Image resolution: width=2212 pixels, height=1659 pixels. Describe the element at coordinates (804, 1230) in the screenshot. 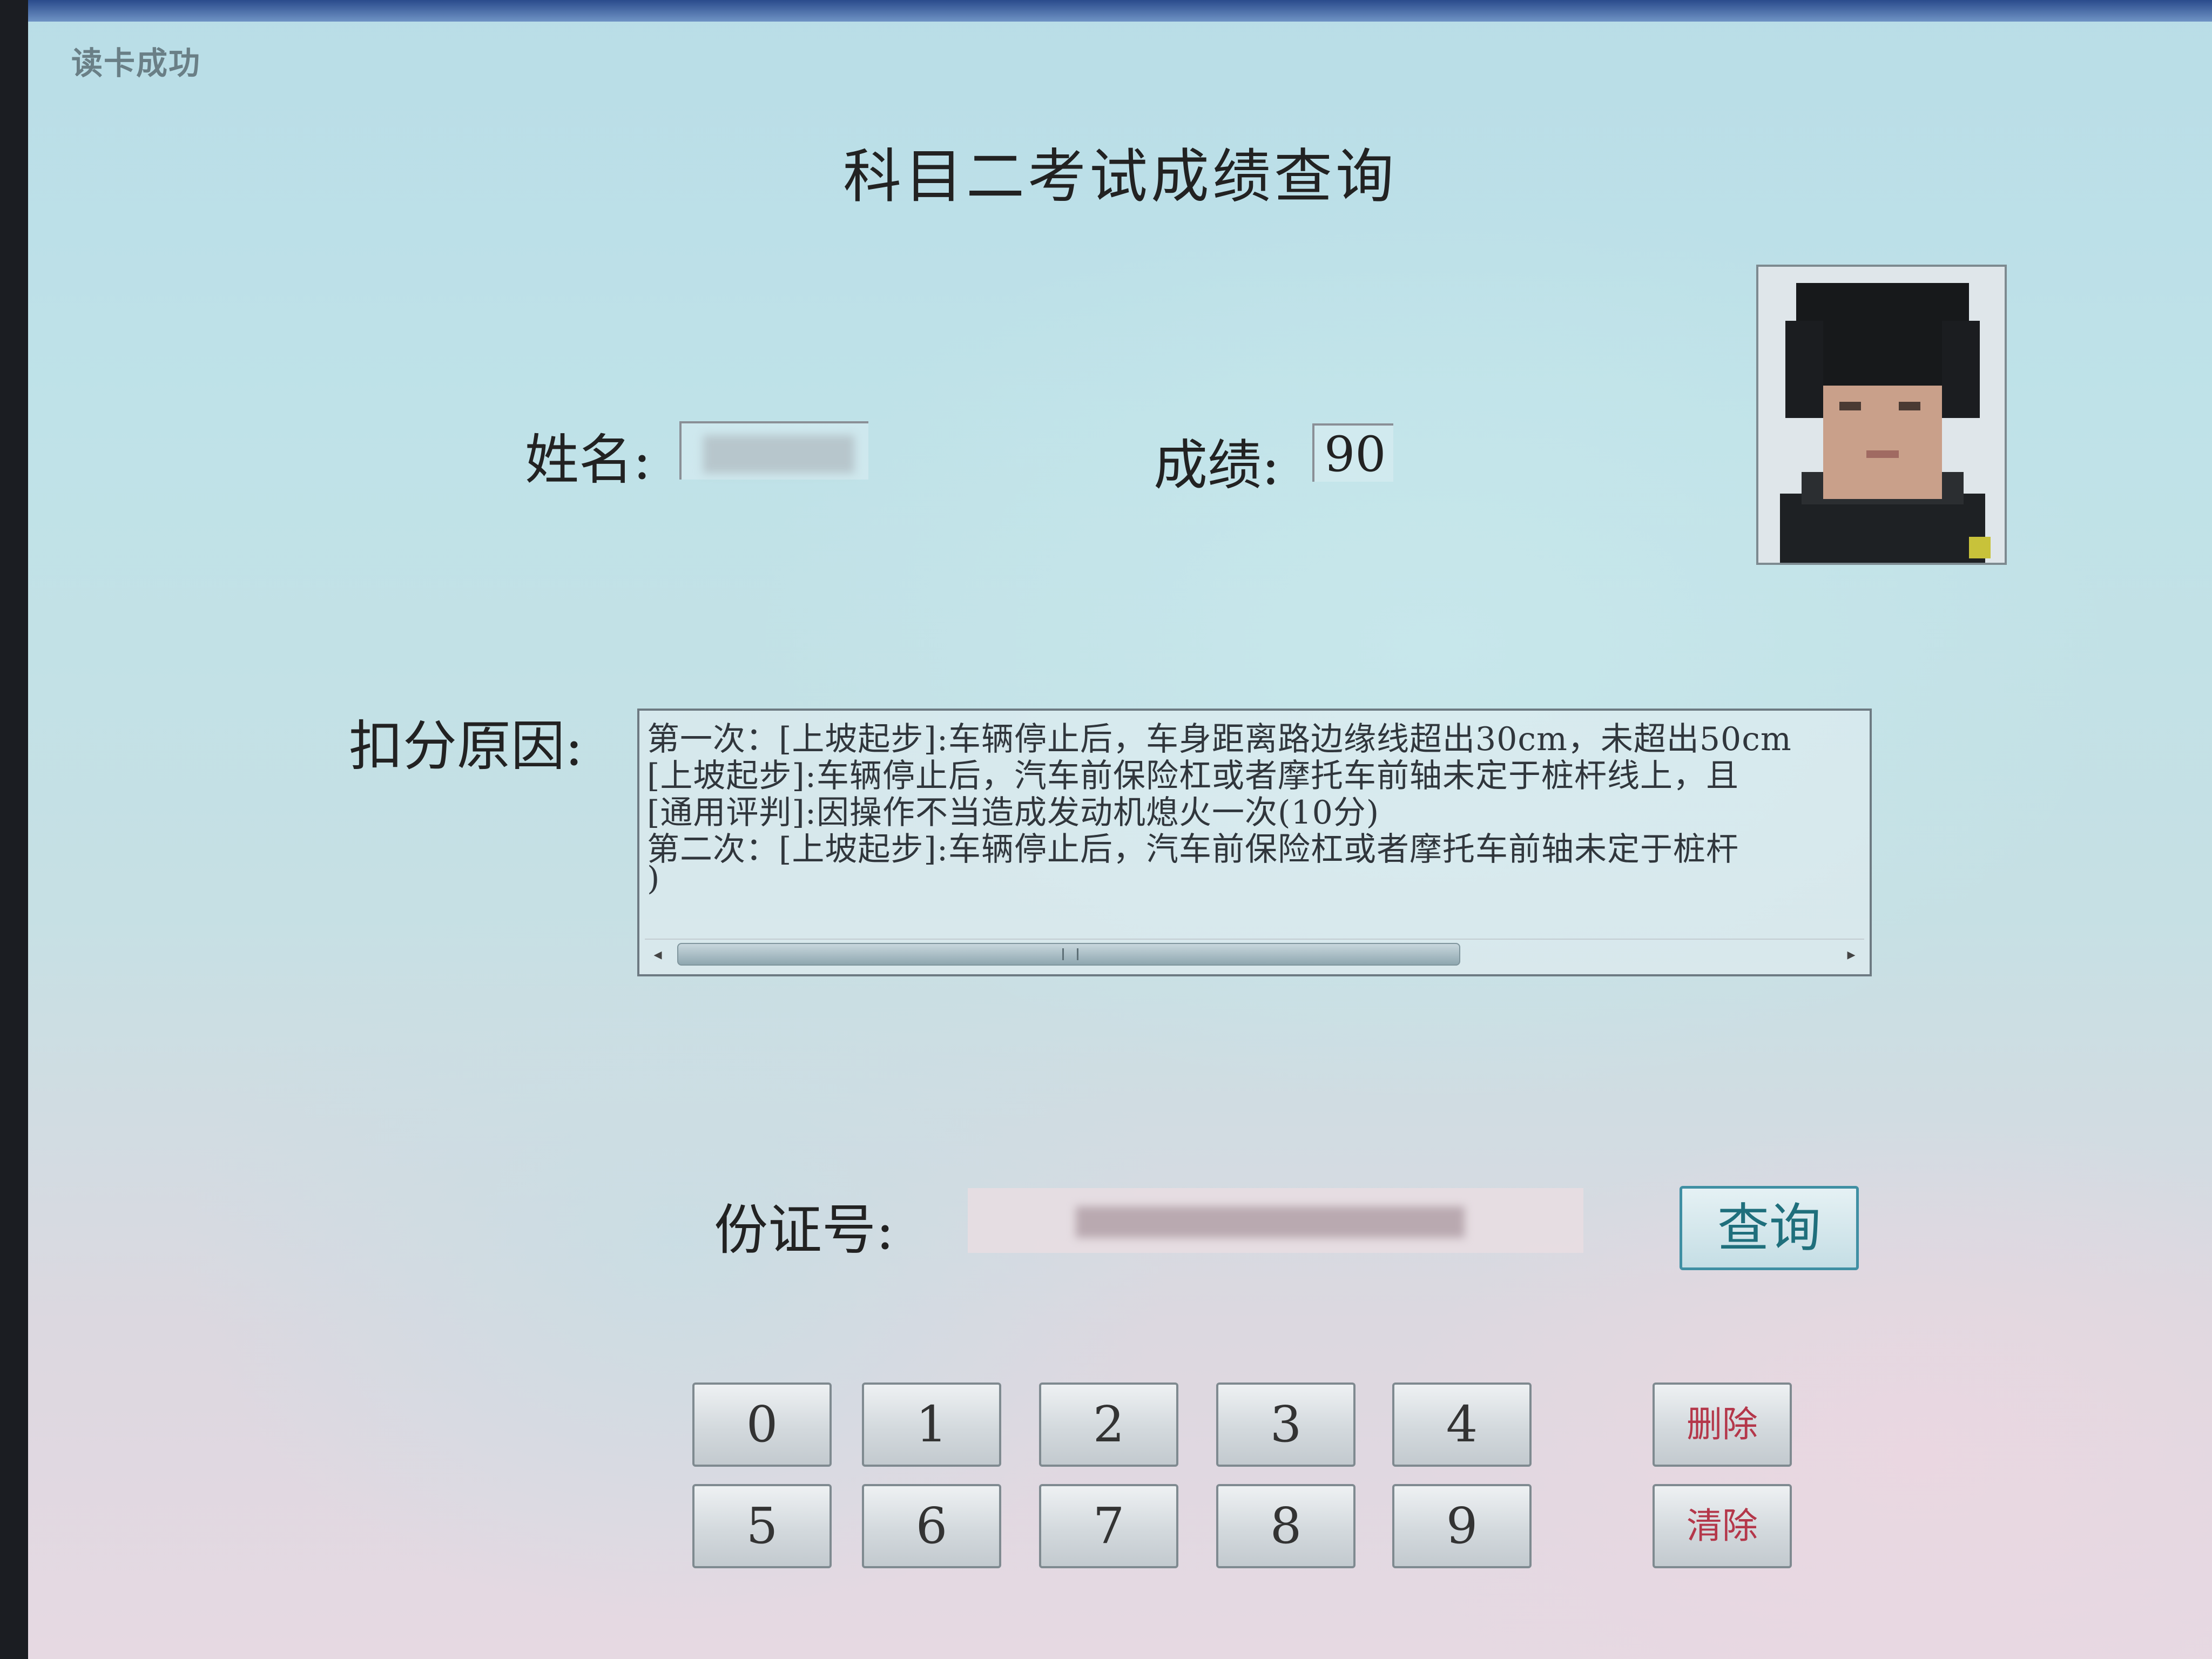

I see `id-number-label: 份证号:` at that location.